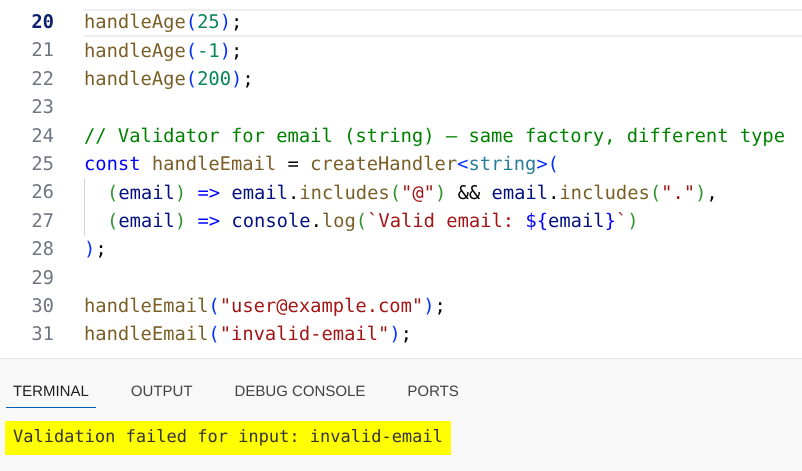 Image resolution: width=802 pixels, height=471 pixels. What do you see at coordinates (163, 52) in the screenshot?
I see `code-line: handleAge(-1);` at bounding box center [163, 52].